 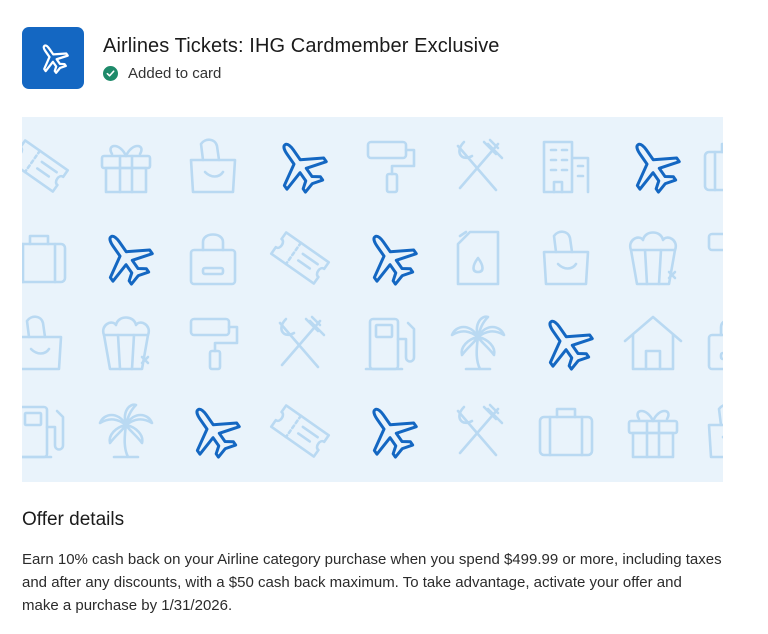 I want to click on status-text: Added to card, so click(x=175, y=73).